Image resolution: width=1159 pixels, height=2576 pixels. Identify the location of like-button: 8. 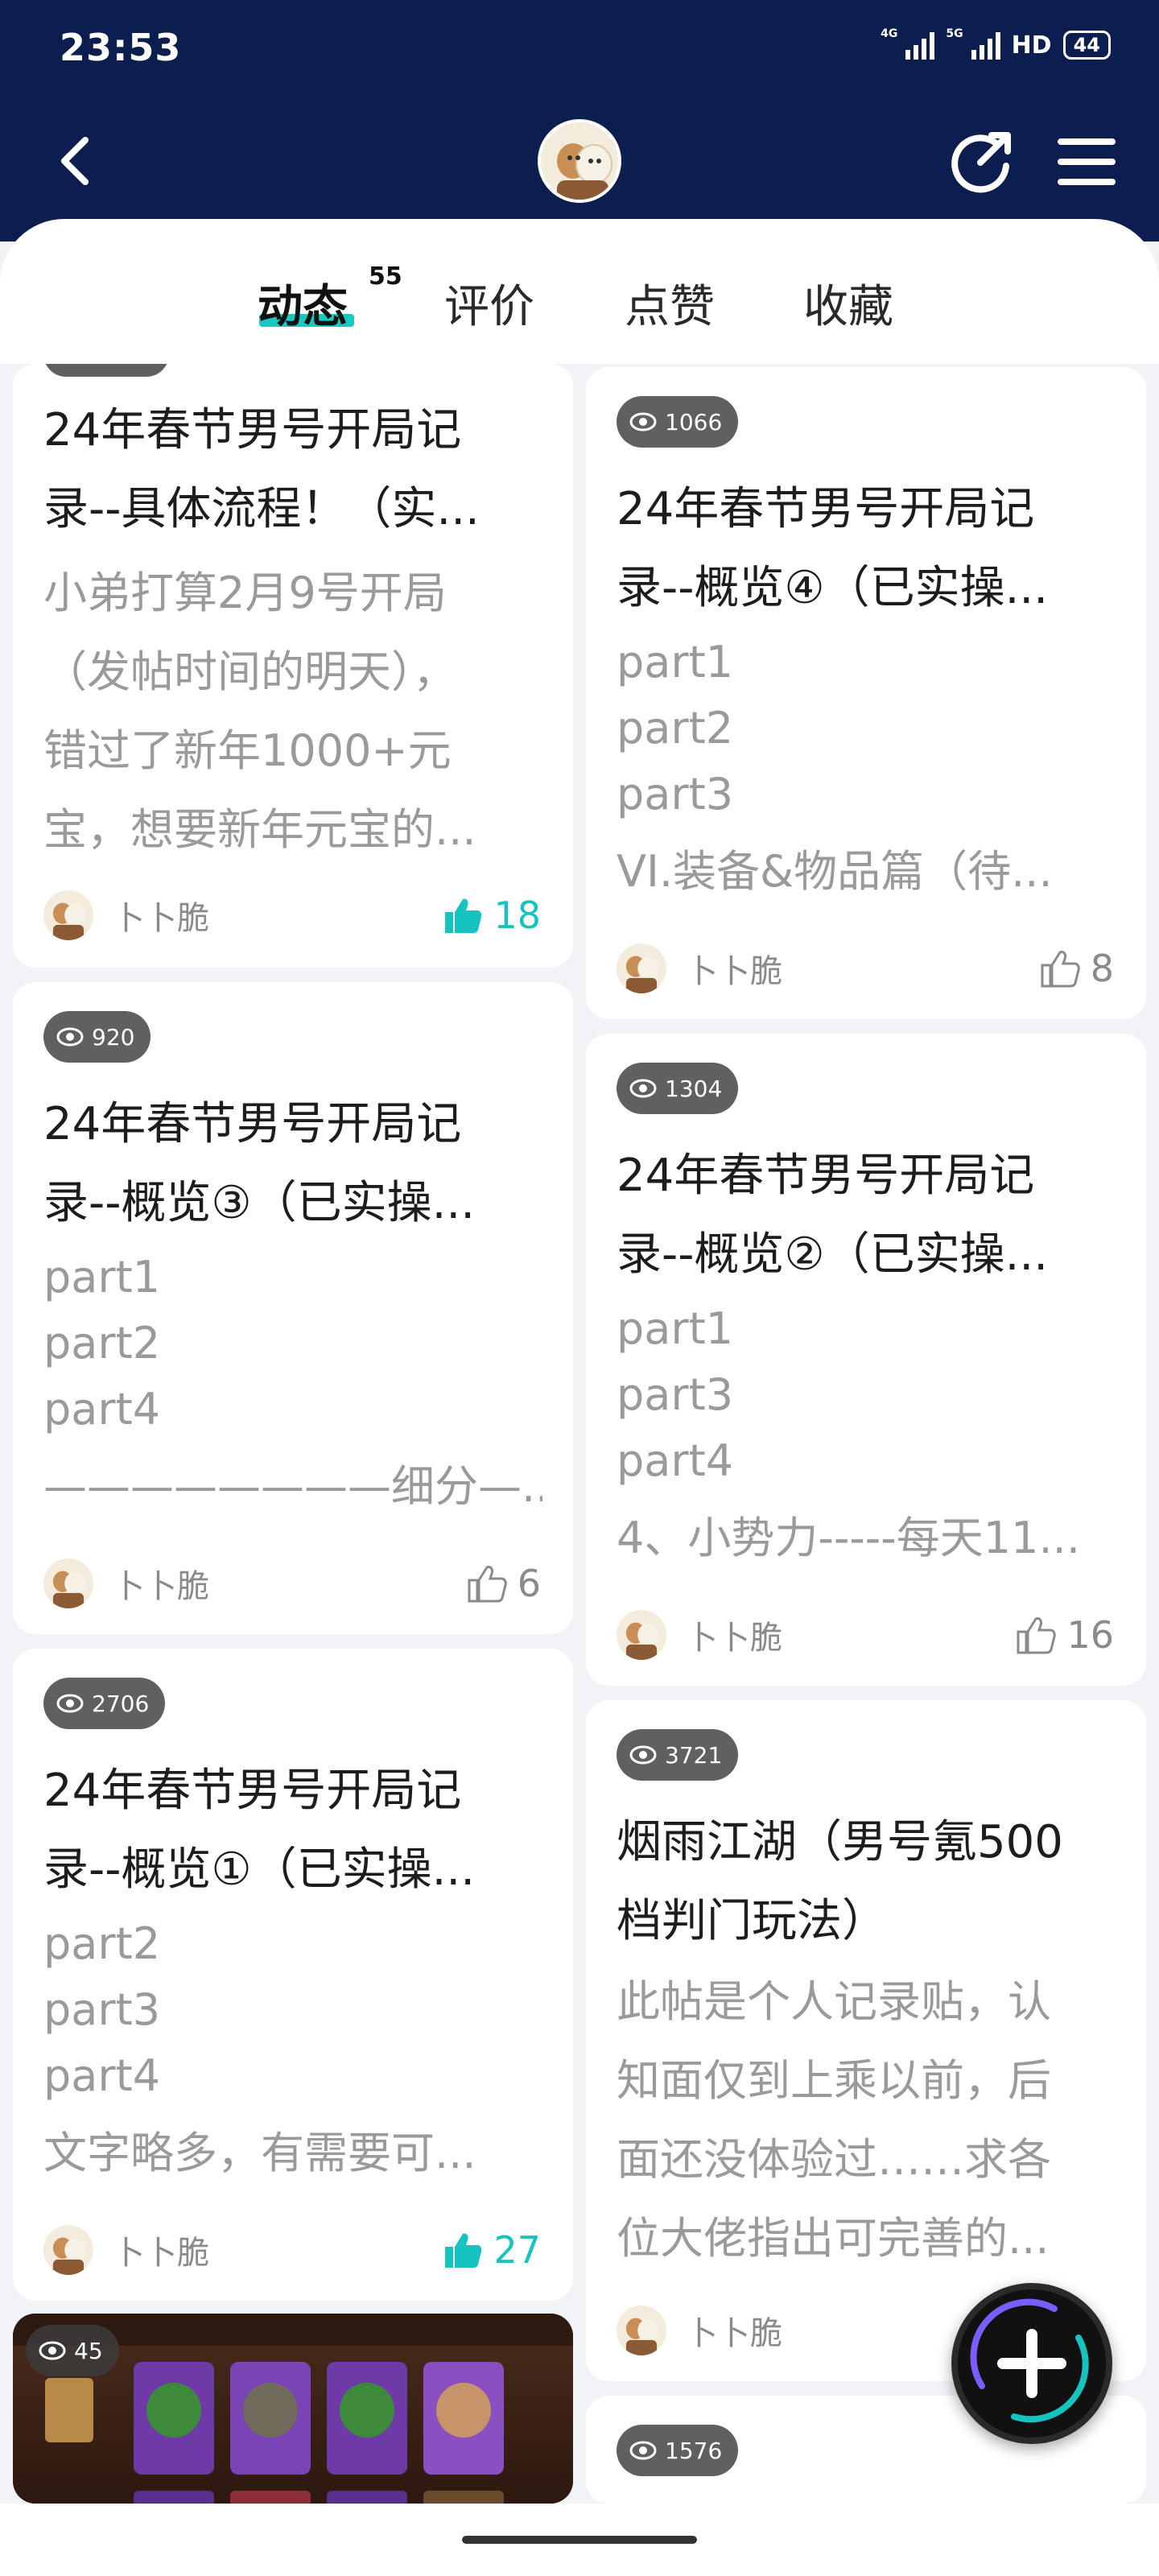
(1076, 968).